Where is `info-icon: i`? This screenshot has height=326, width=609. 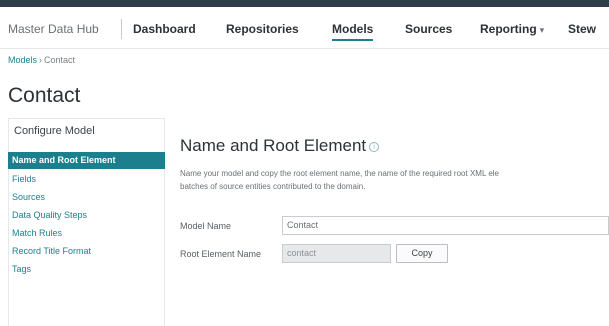
info-icon: i is located at coordinates (374, 146).